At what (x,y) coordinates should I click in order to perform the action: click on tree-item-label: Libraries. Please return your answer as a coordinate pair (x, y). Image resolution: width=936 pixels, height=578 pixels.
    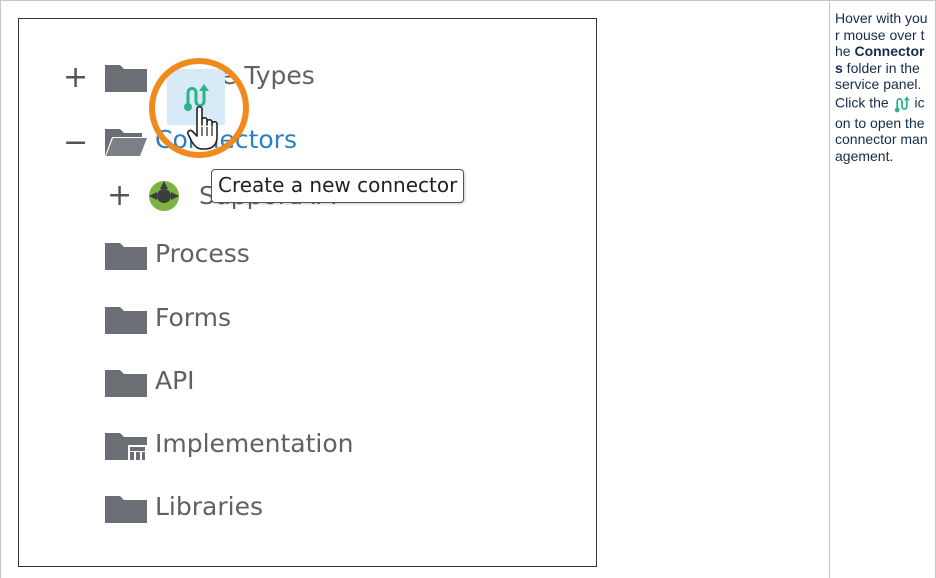
    Looking at the image, I should click on (209, 506).